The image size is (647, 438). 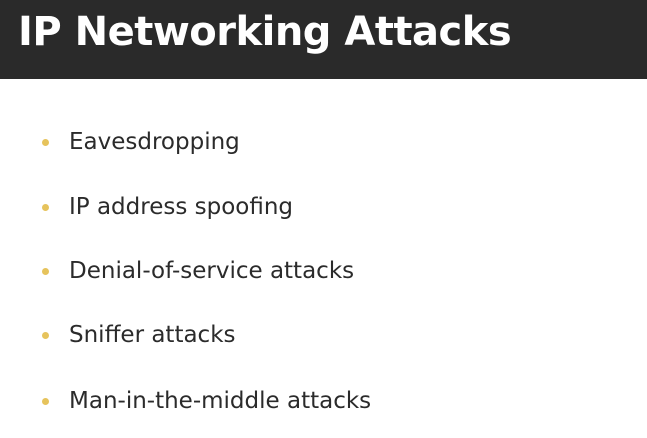 What do you see at coordinates (212, 271) in the screenshot?
I see `bullet-text: Denial-of-service attacks` at bounding box center [212, 271].